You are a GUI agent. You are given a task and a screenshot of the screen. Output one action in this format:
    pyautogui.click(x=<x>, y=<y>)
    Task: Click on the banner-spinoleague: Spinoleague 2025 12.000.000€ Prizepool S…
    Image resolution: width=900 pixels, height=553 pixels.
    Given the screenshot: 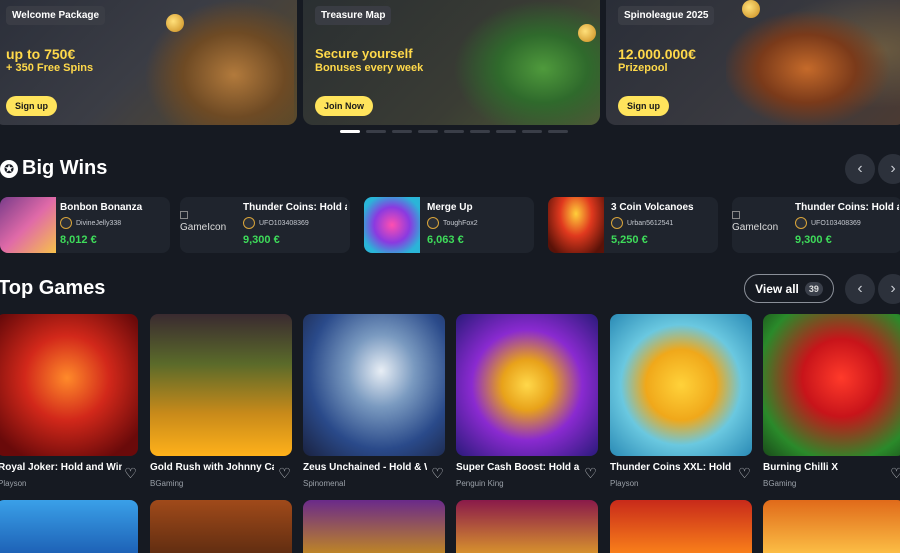 What is the action you would take?
    pyautogui.click(x=753, y=62)
    